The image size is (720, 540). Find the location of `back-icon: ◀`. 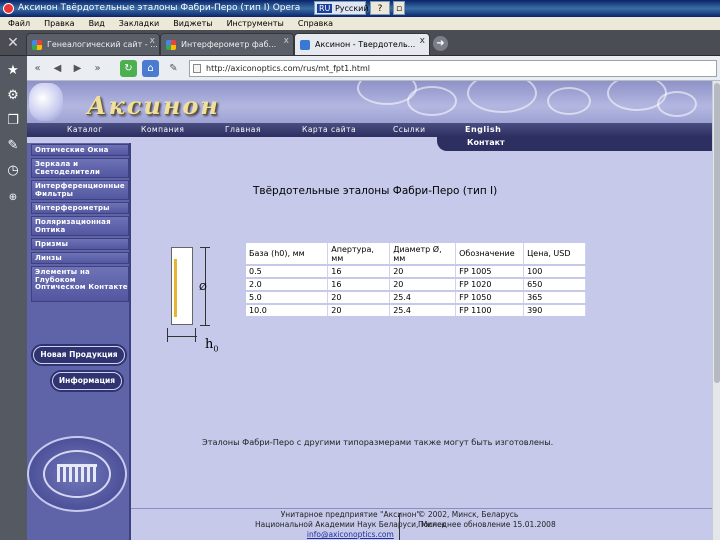

back-icon: ◀ is located at coordinates (57, 68).